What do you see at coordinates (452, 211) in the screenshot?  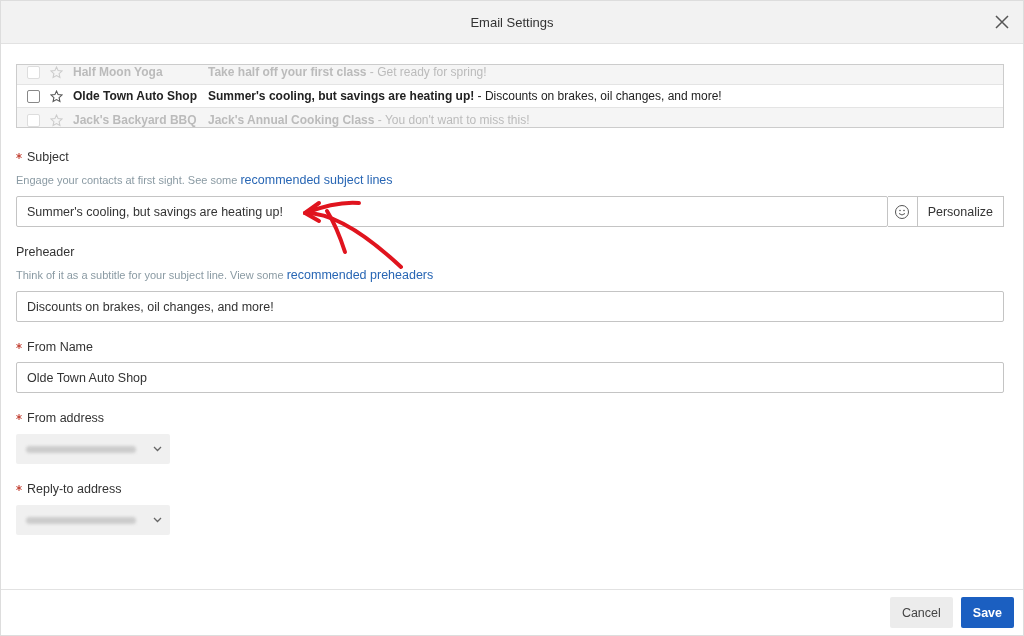 I see `text-field: Summer's cooling, but savings are heating up!` at bounding box center [452, 211].